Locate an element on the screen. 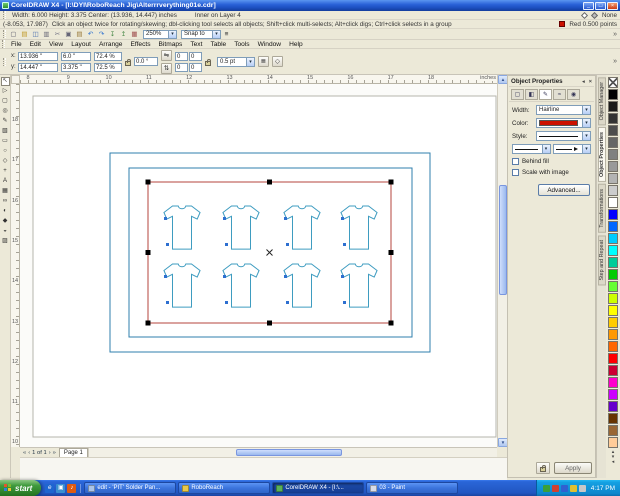  text-tool: A is located at coordinates (5, 181).